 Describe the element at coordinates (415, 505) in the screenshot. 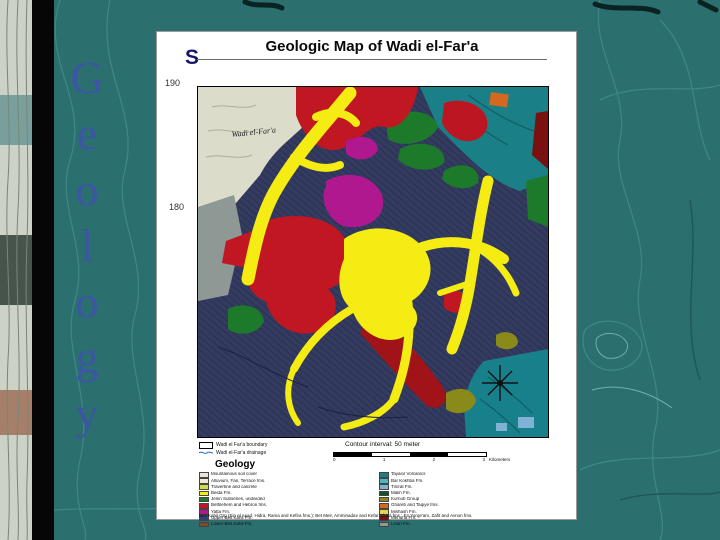

I see `legend-label: Ghareb and Taqiye fms.` at that location.